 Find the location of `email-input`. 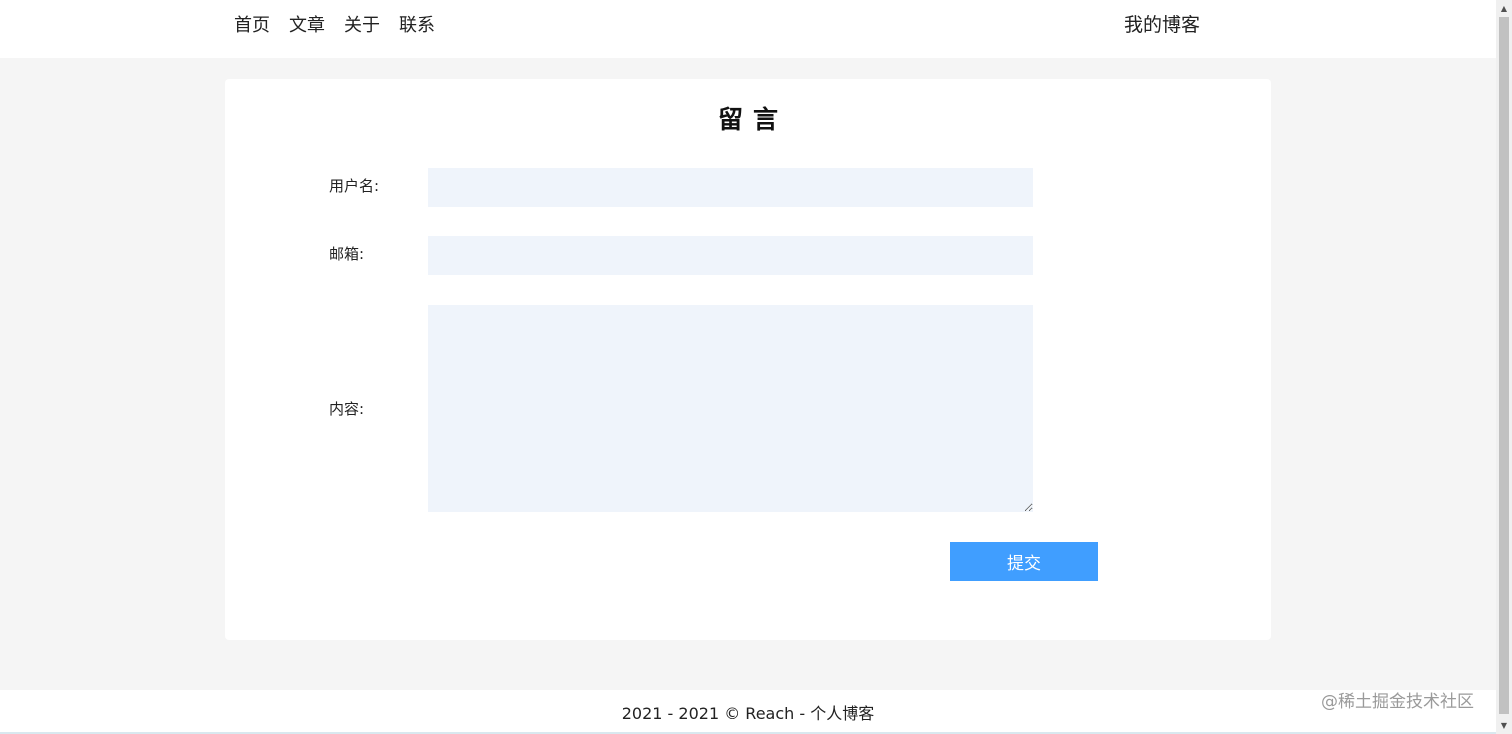

email-input is located at coordinates (730, 255).